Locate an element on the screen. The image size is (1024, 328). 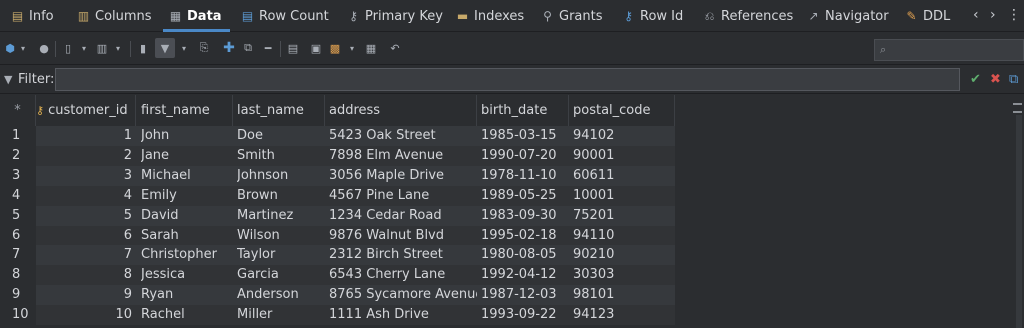
cell-birth-date: 1990-07-20 is located at coordinates (525, 156).